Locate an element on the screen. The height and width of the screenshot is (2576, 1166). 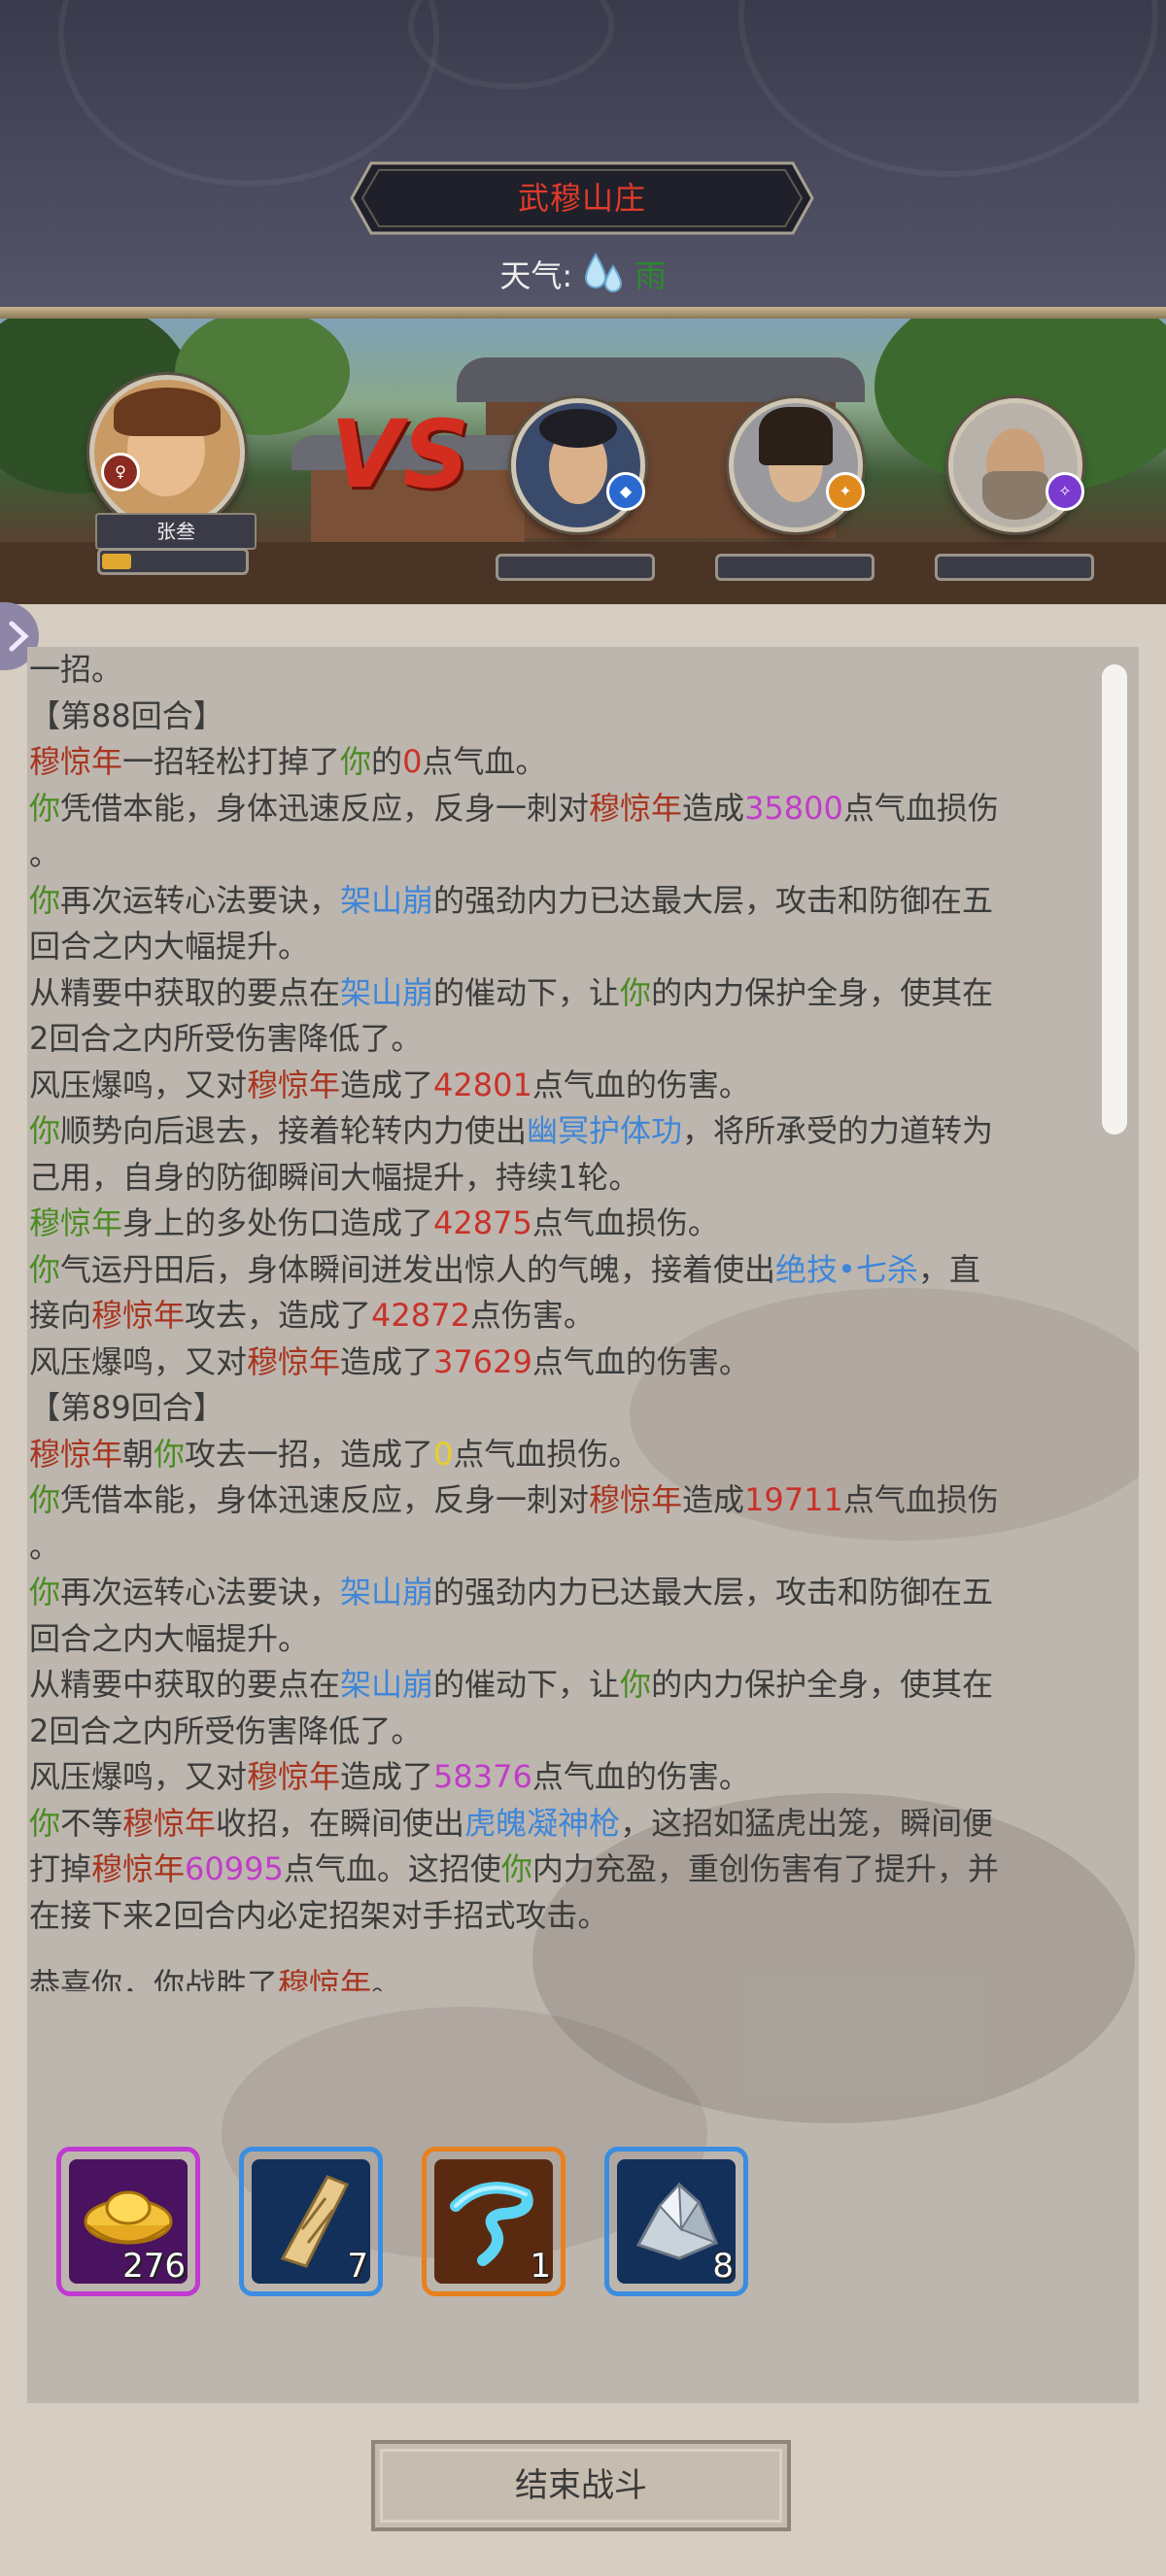
log-line: 己用，自身的防御瞬间大幅提升，持续1轮。 is located at coordinates (571, 1178).